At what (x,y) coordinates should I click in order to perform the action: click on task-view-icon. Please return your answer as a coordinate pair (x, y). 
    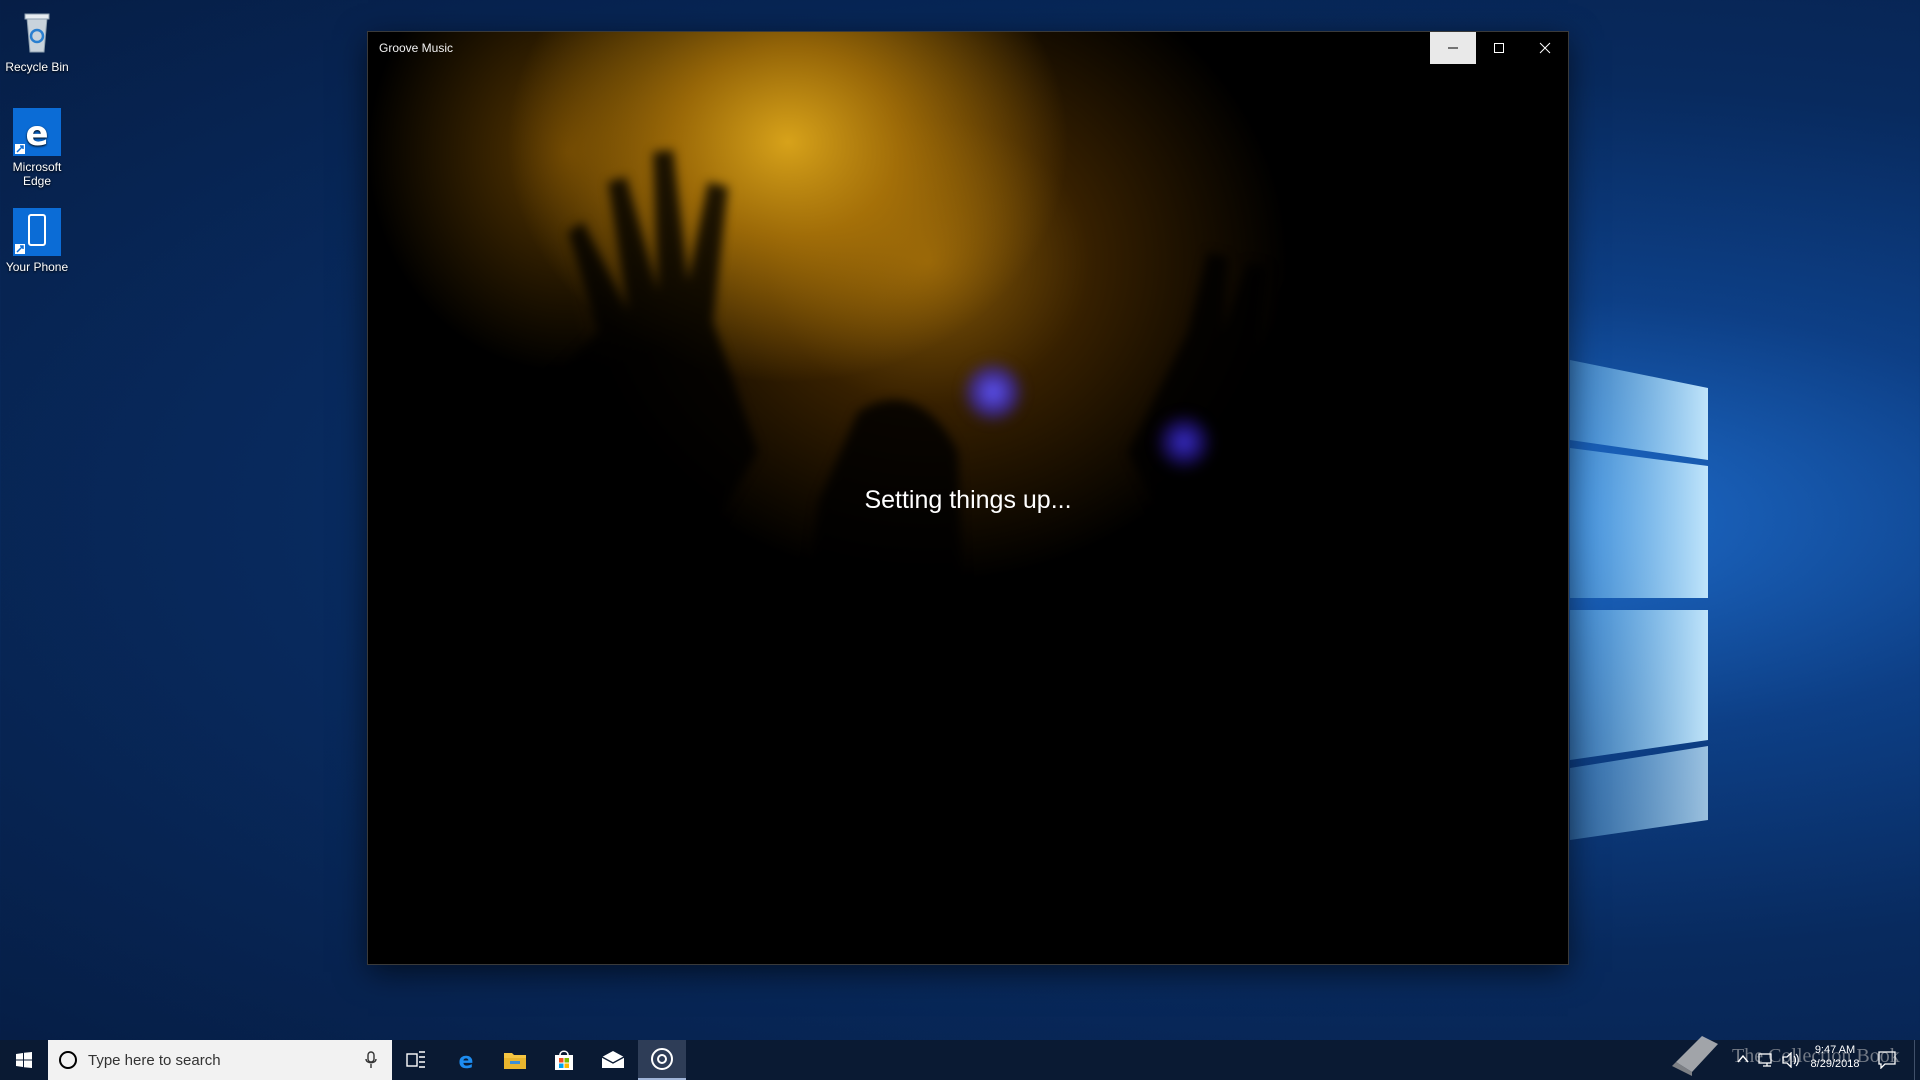
    Looking at the image, I should click on (415, 1059).